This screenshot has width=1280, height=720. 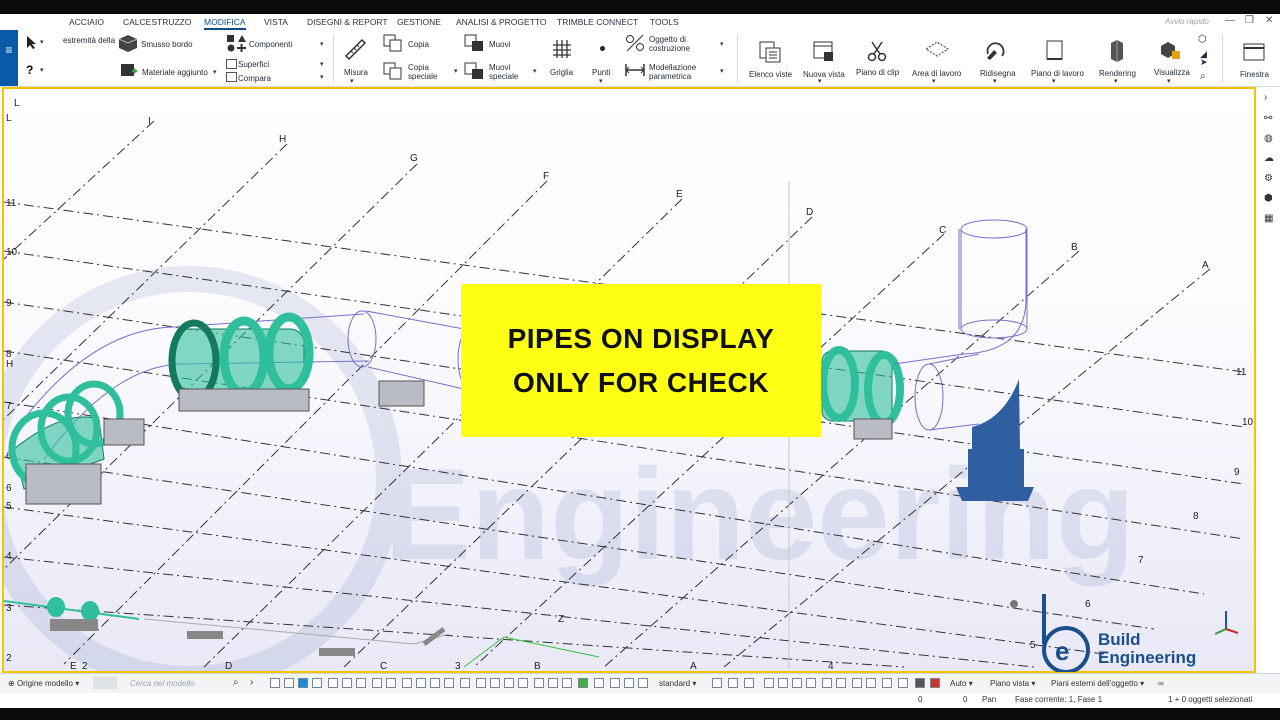 I want to click on snap-point-icon, so click(x=629, y=683).